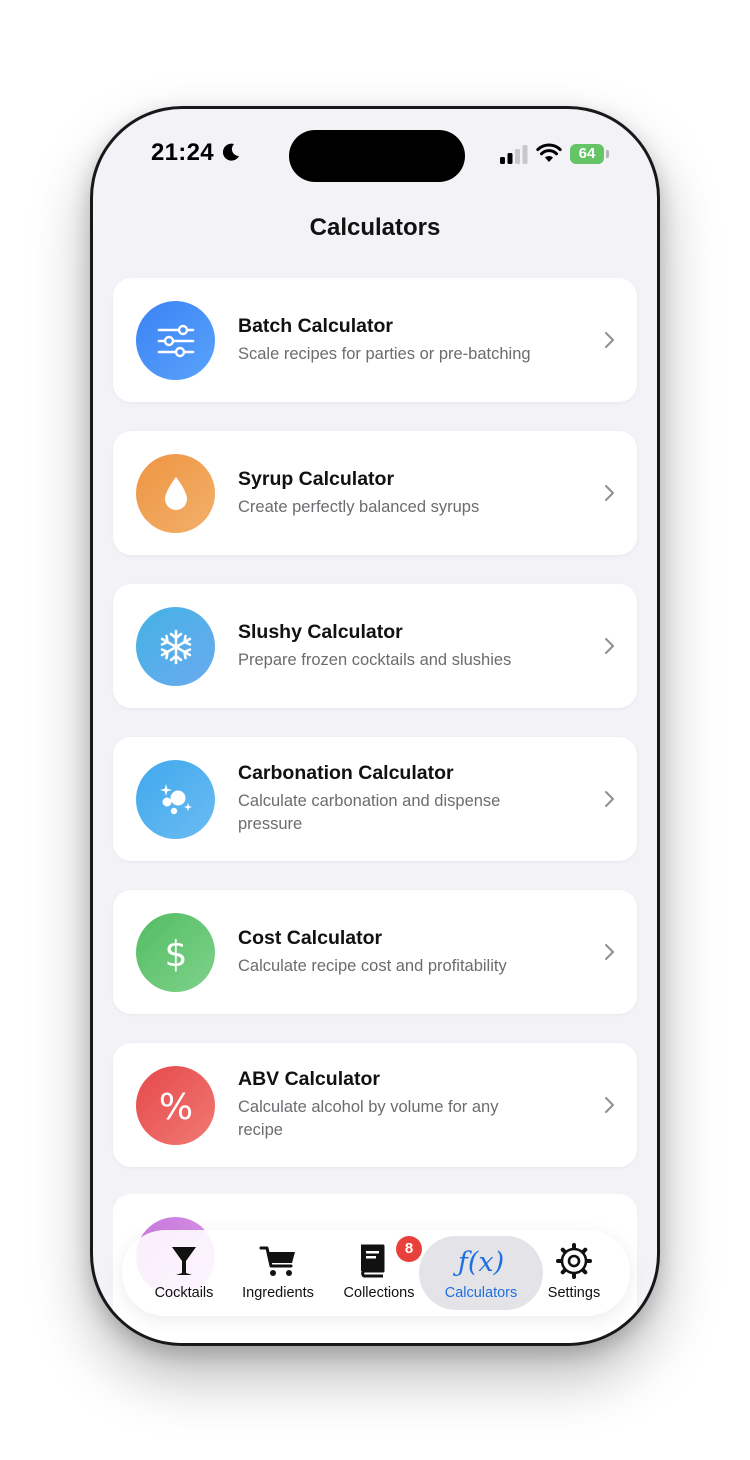  What do you see at coordinates (574, 1261) in the screenshot?
I see `gear-icon` at bounding box center [574, 1261].